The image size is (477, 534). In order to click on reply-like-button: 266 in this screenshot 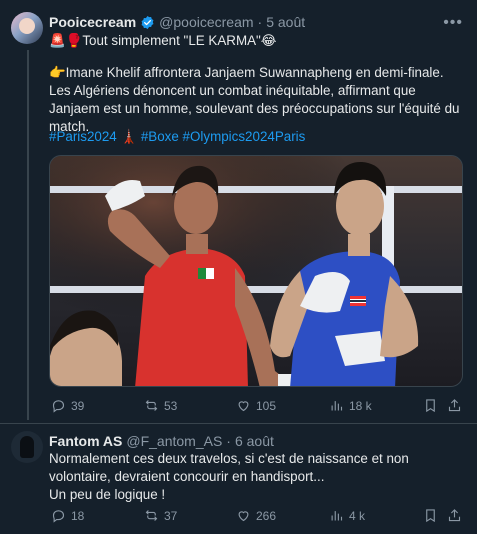, I will do `click(256, 515)`.